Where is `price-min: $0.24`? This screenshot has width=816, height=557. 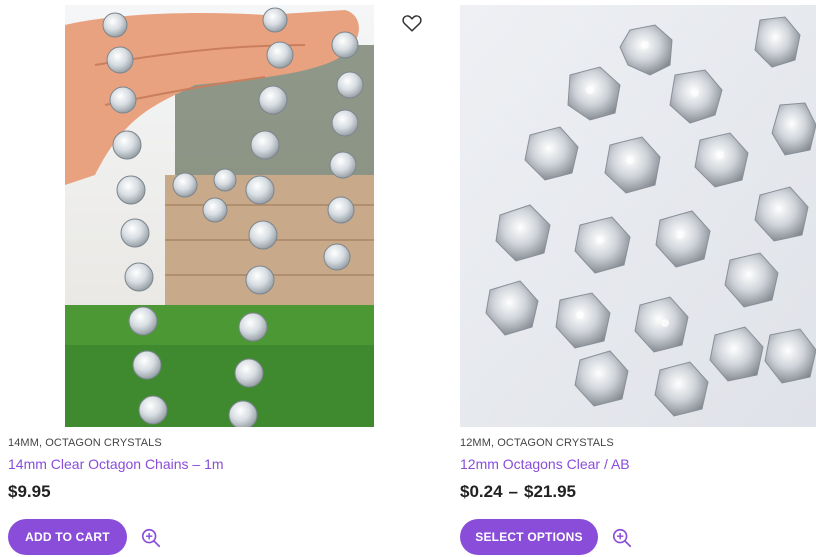
price-min: $0.24 is located at coordinates (481, 491).